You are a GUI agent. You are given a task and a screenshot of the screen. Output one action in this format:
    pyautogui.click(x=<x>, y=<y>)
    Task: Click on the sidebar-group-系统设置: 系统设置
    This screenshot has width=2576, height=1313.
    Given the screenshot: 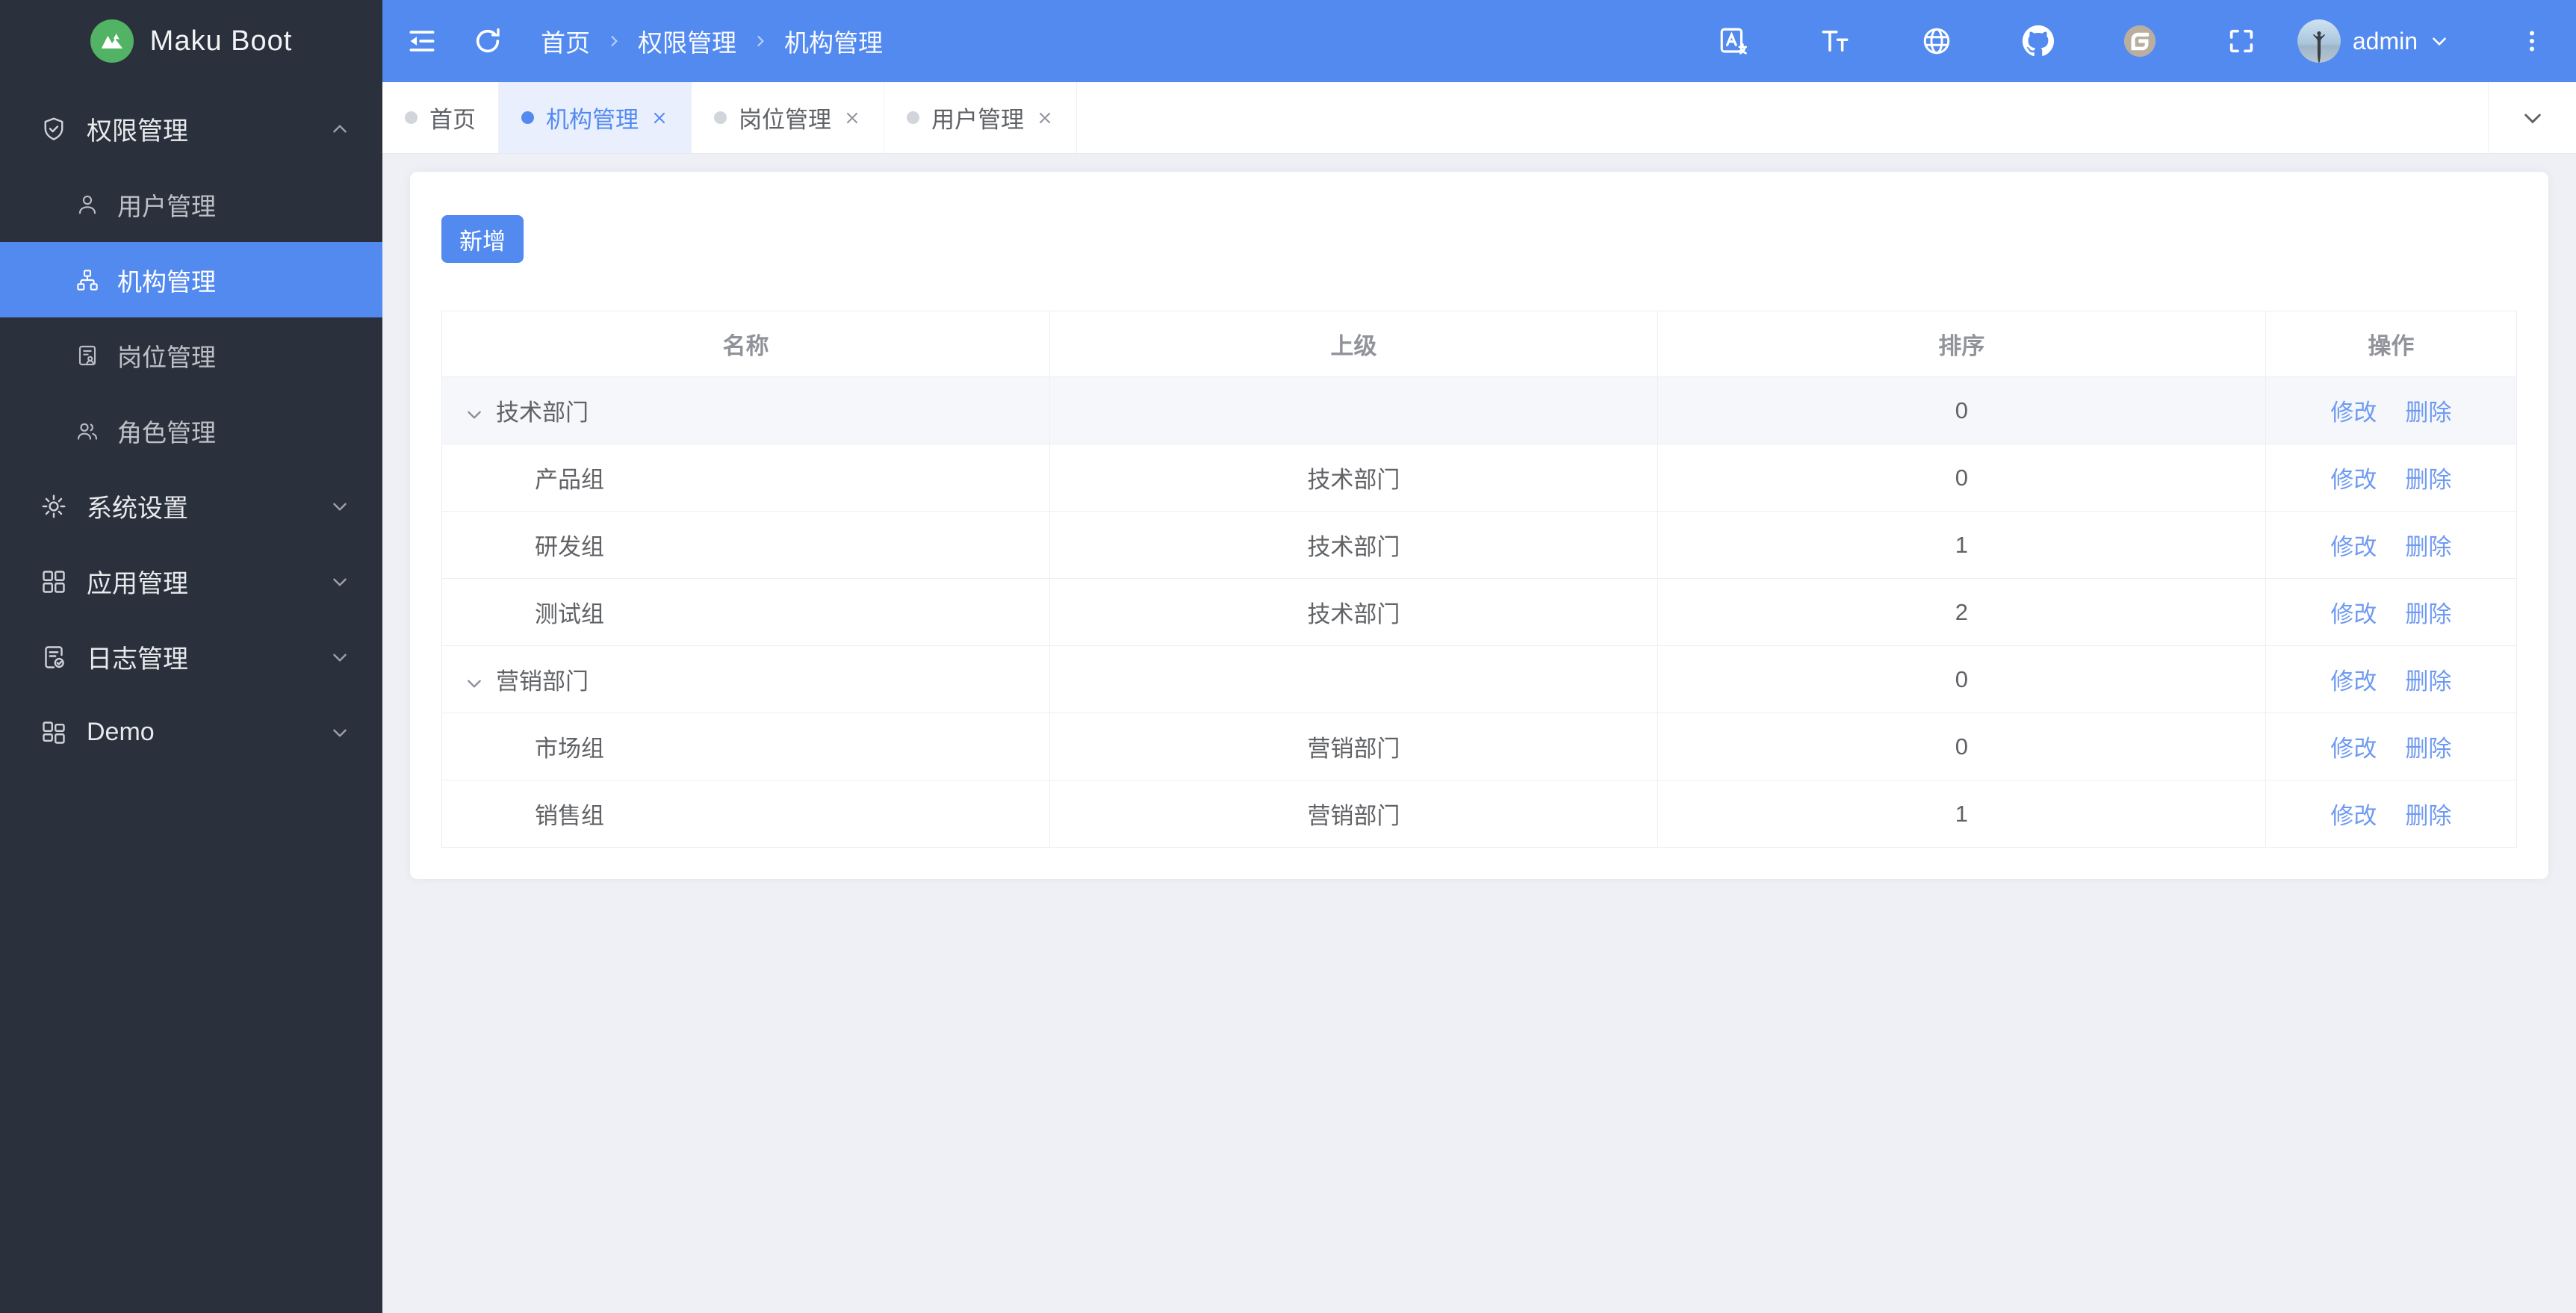 What is the action you would take?
    pyautogui.click(x=191, y=506)
    